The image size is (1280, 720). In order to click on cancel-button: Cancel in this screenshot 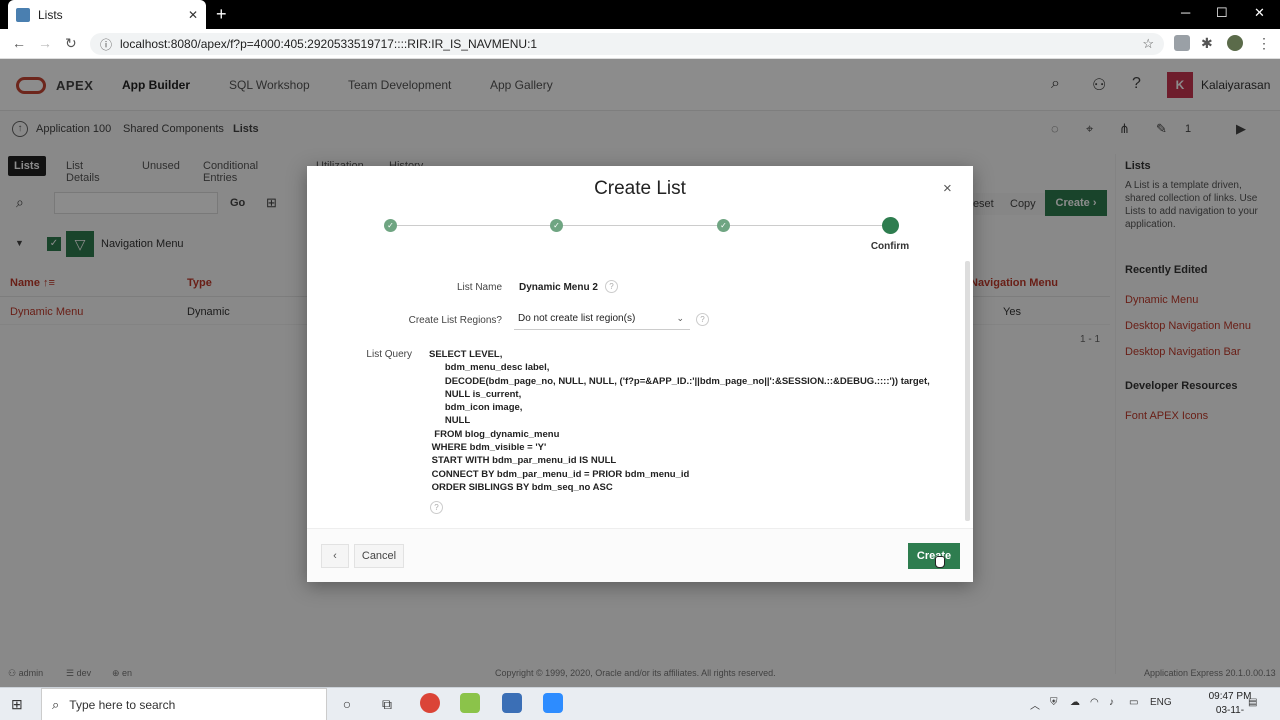, I will do `click(379, 556)`.